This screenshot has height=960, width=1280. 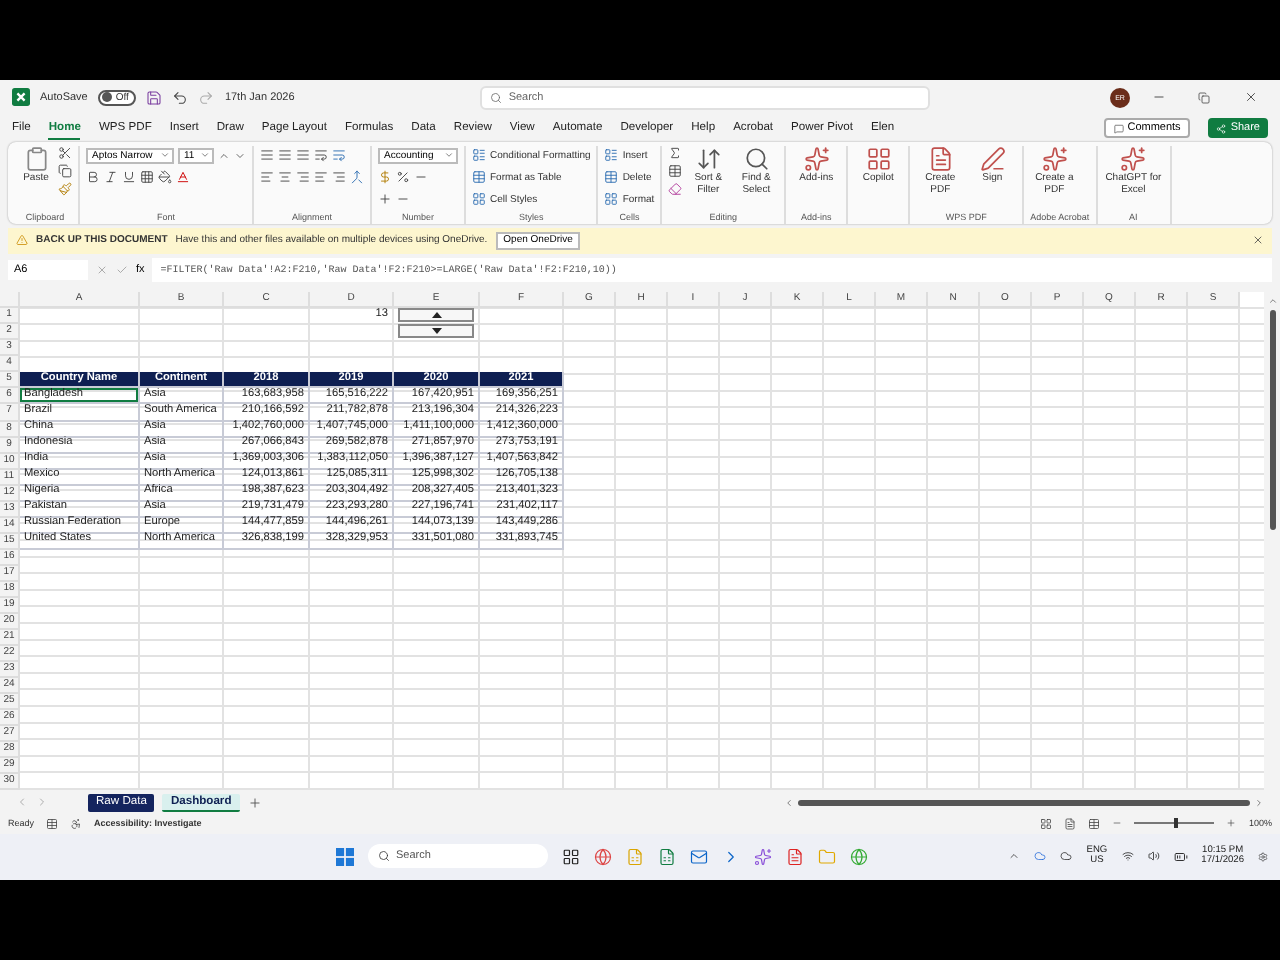 I want to click on comment-icon, so click(x=1118, y=128).